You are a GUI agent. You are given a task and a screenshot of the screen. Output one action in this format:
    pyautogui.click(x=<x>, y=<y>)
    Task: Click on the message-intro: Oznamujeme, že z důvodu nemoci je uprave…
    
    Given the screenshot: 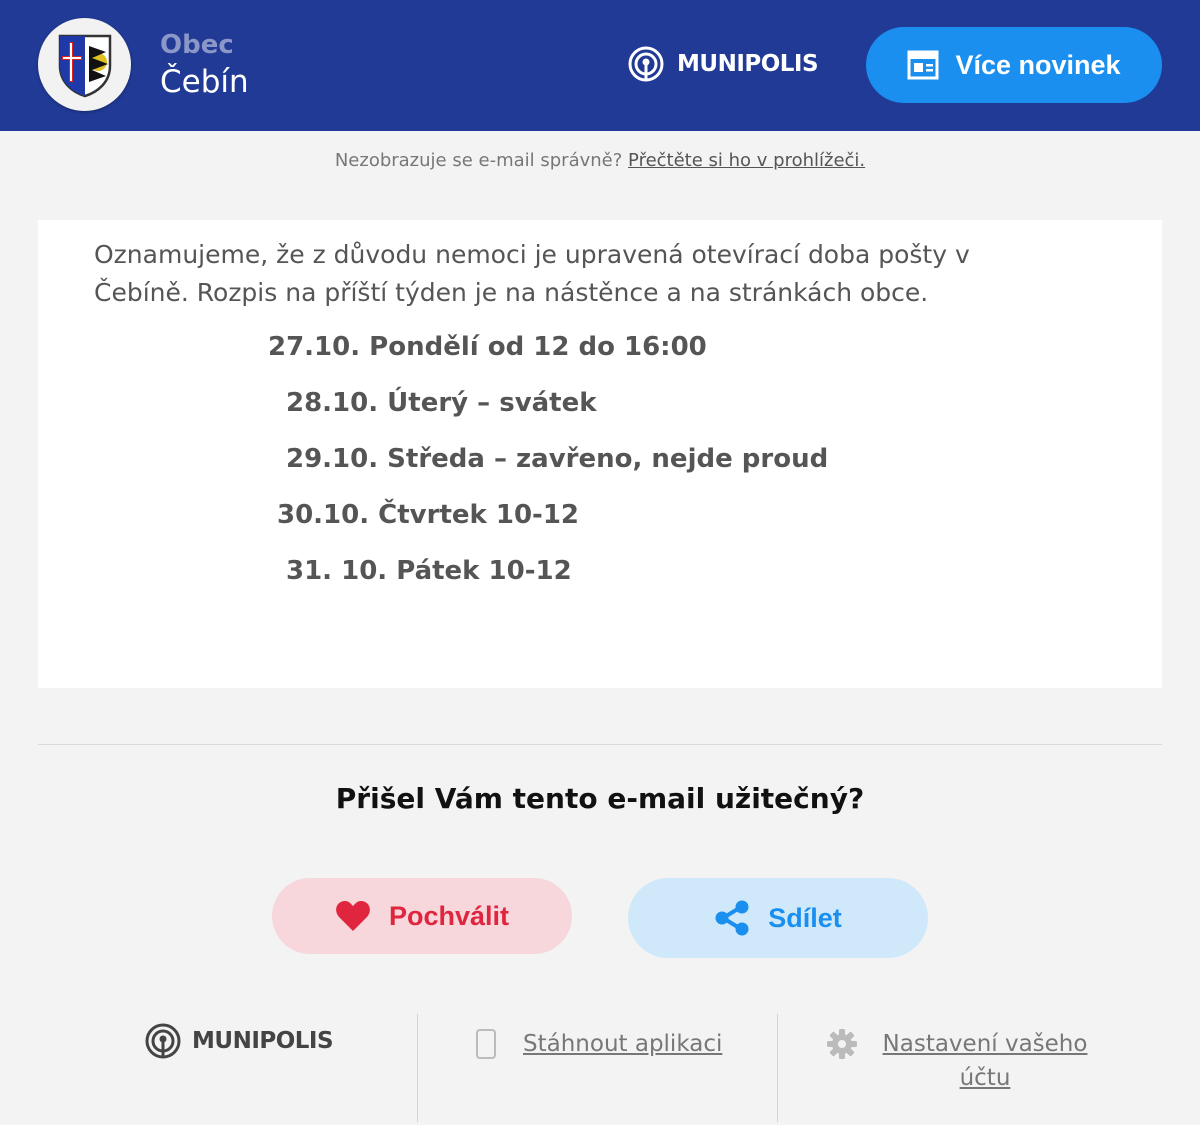 What is the action you would take?
    pyautogui.click(x=532, y=273)
    